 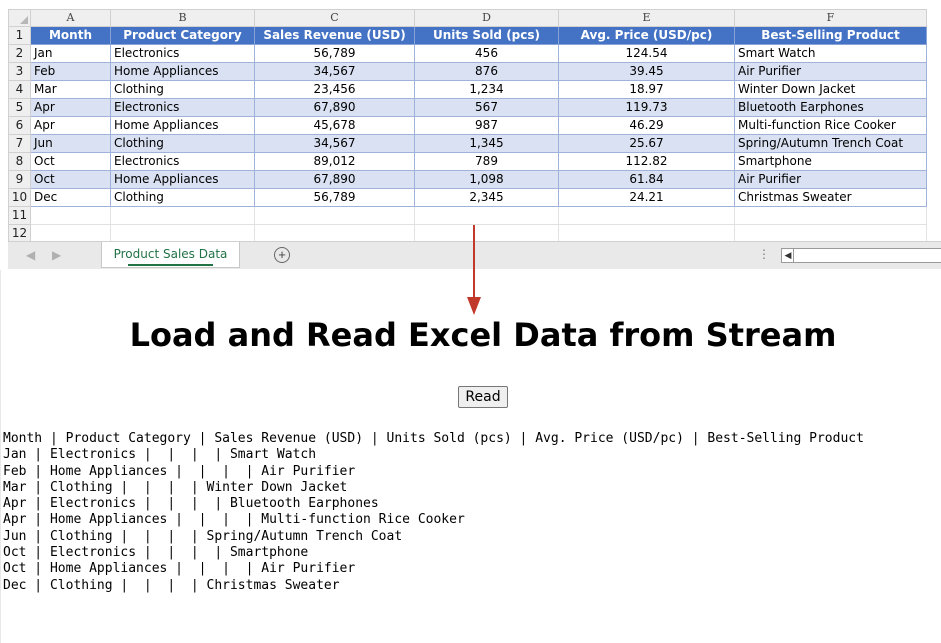 What do you see at coordinates (830, 161) in the screenshot?
I see `table-cell: Smartphone` at bounding box center [830, 161].